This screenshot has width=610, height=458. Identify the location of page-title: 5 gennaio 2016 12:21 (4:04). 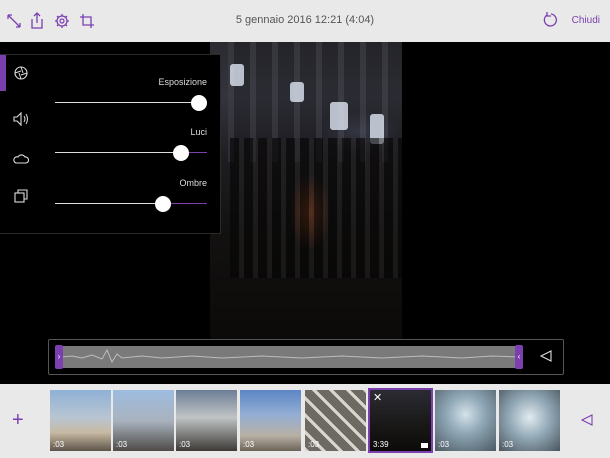
(305, 20).